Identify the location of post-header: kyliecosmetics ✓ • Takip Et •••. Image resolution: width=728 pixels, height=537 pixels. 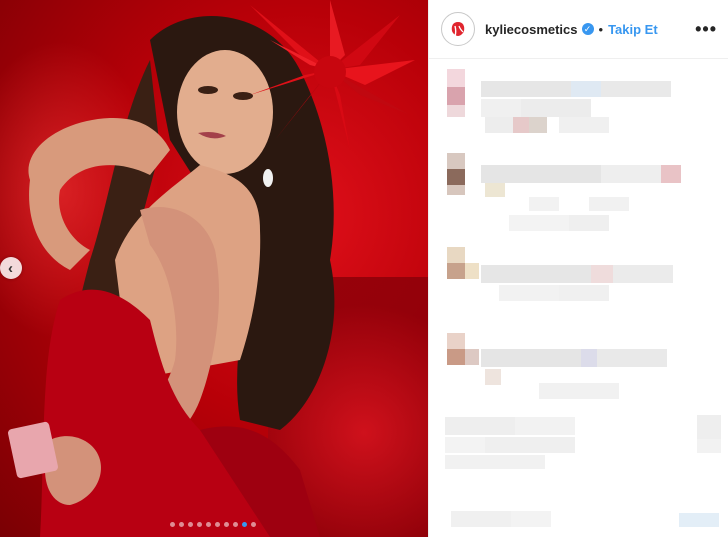
(578, 29).